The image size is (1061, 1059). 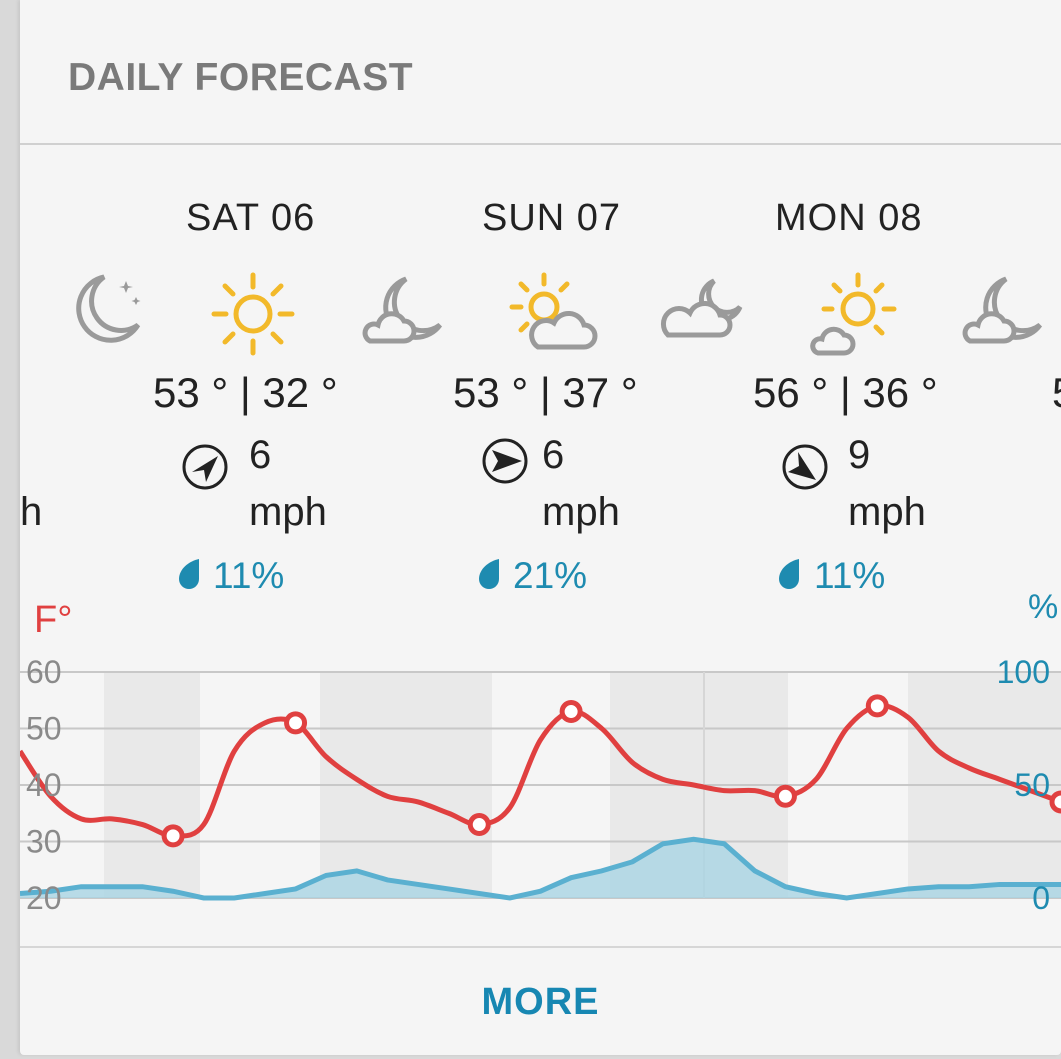 I want to click on card-header: DAILY FORECAST, so click(x=540, y=72).